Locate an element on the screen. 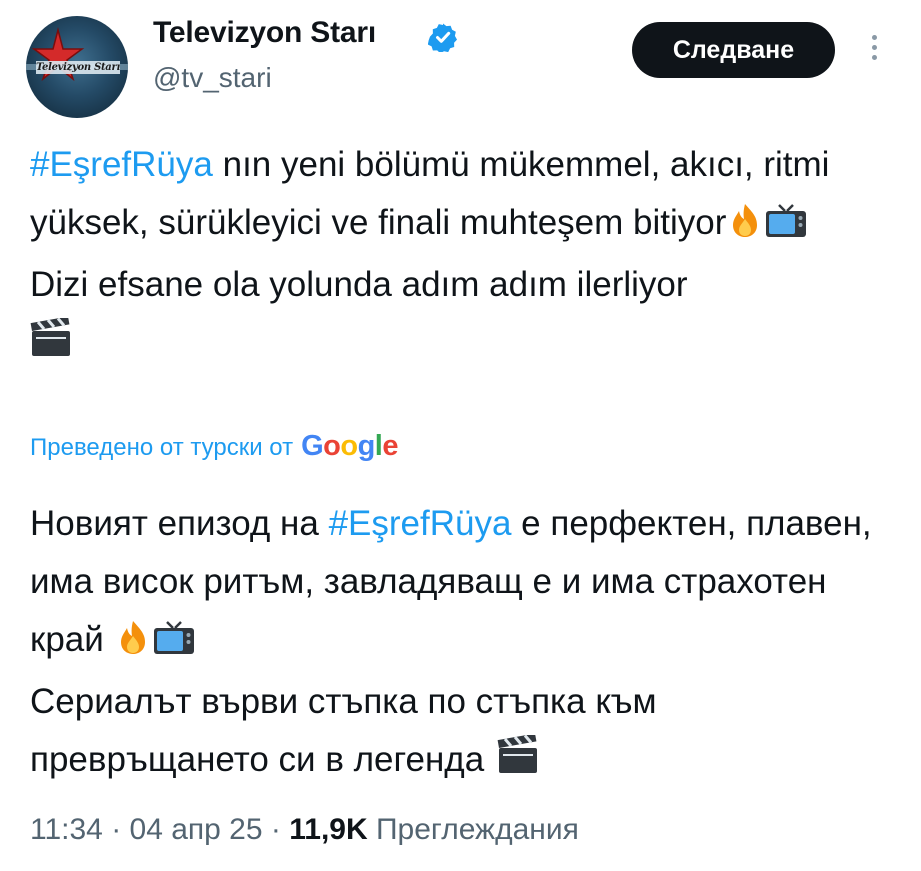 This screenshot has width=921, height=871. follow-button: Следване is located at coordinates (733, 50).